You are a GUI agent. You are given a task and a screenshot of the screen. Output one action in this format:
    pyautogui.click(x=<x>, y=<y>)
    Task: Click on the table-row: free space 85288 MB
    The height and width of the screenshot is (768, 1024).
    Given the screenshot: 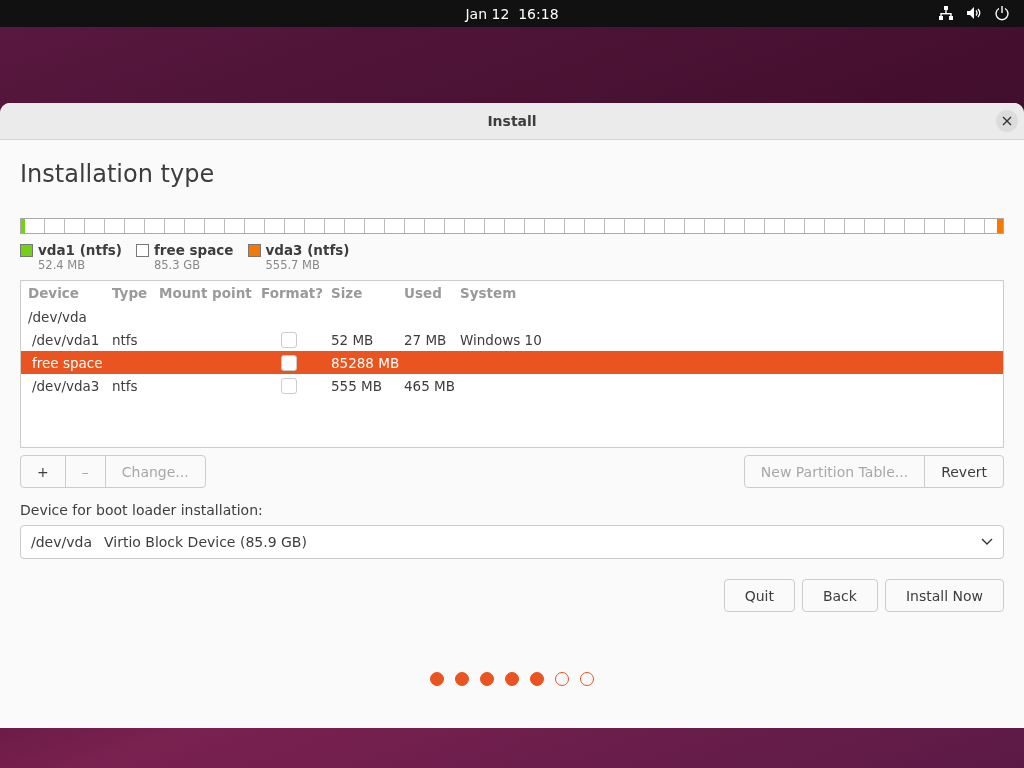 What is the action you would take?
    pyautogui.click(x=512, y=362)
    